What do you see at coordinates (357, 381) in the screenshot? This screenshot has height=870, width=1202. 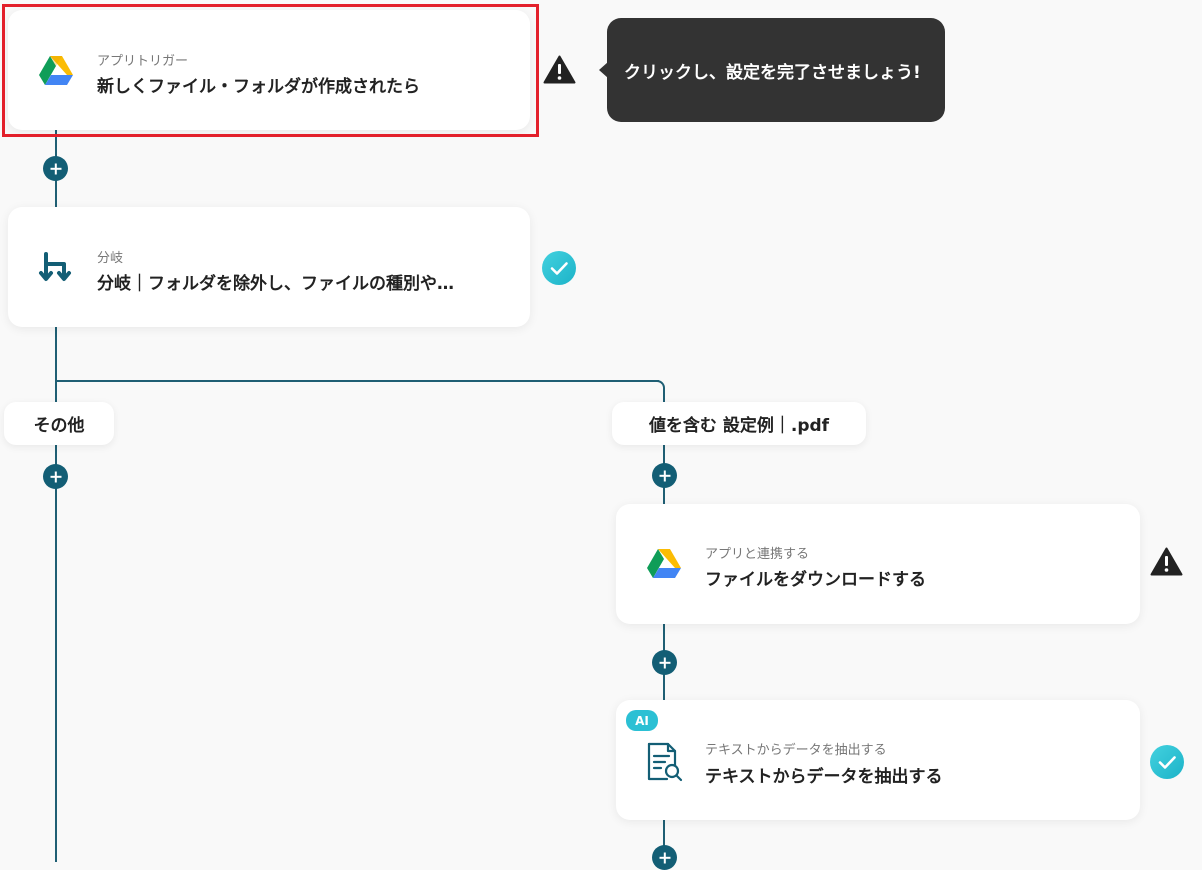 I see `connector-branch-horizontal` at bounding box center [357, 381].